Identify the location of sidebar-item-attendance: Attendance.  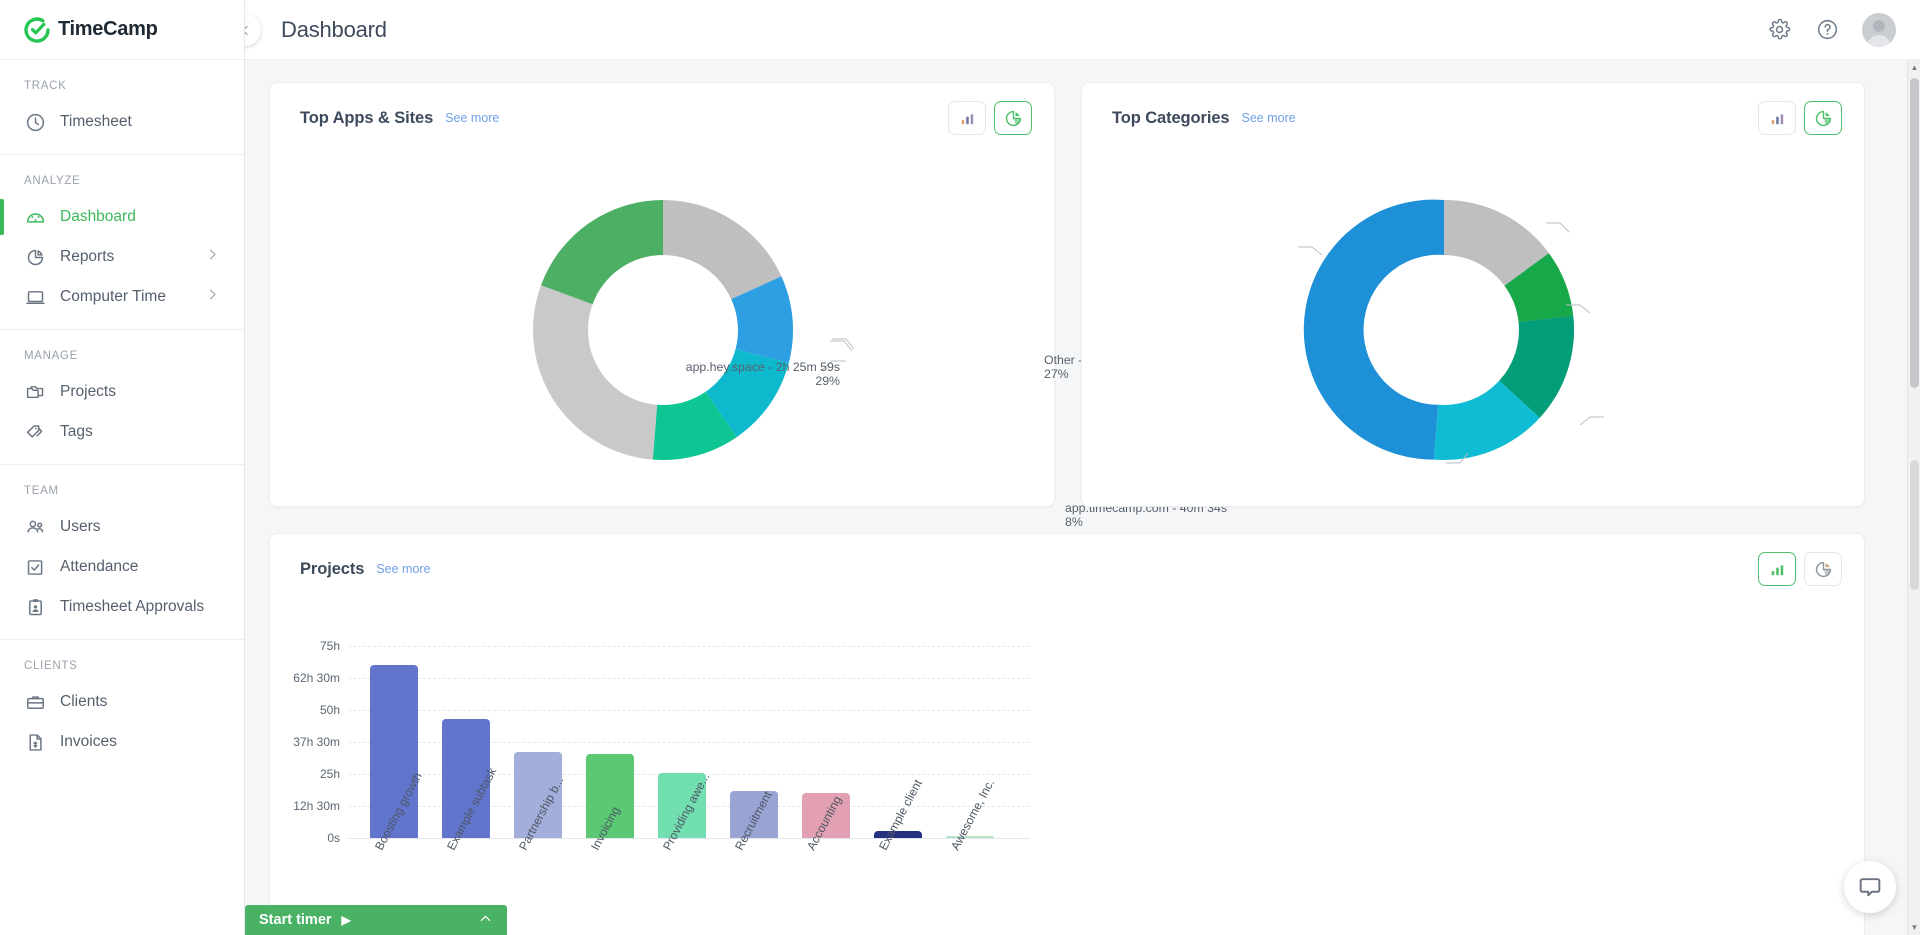
(122, 567).